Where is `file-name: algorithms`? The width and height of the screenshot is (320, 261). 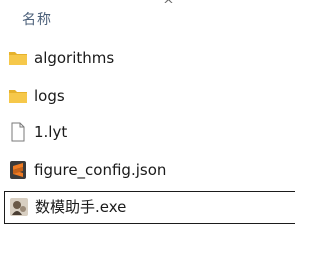
file-name: algorithms is located at coordinates (74, 58).